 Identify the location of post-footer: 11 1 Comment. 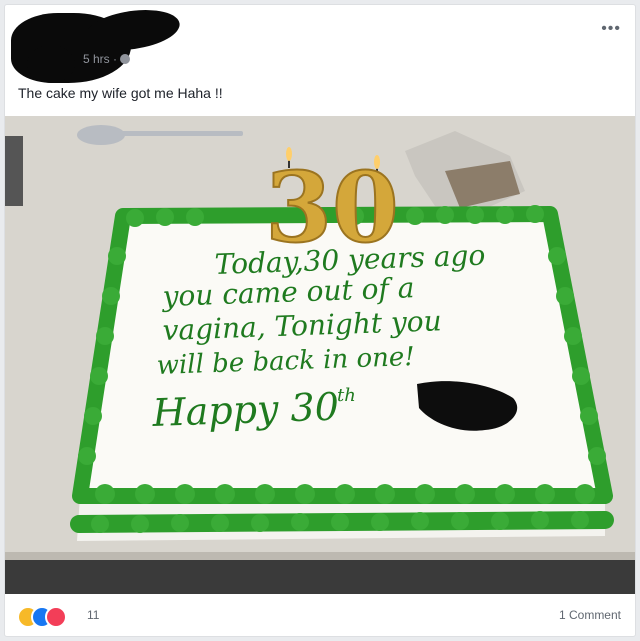
(320, 615).